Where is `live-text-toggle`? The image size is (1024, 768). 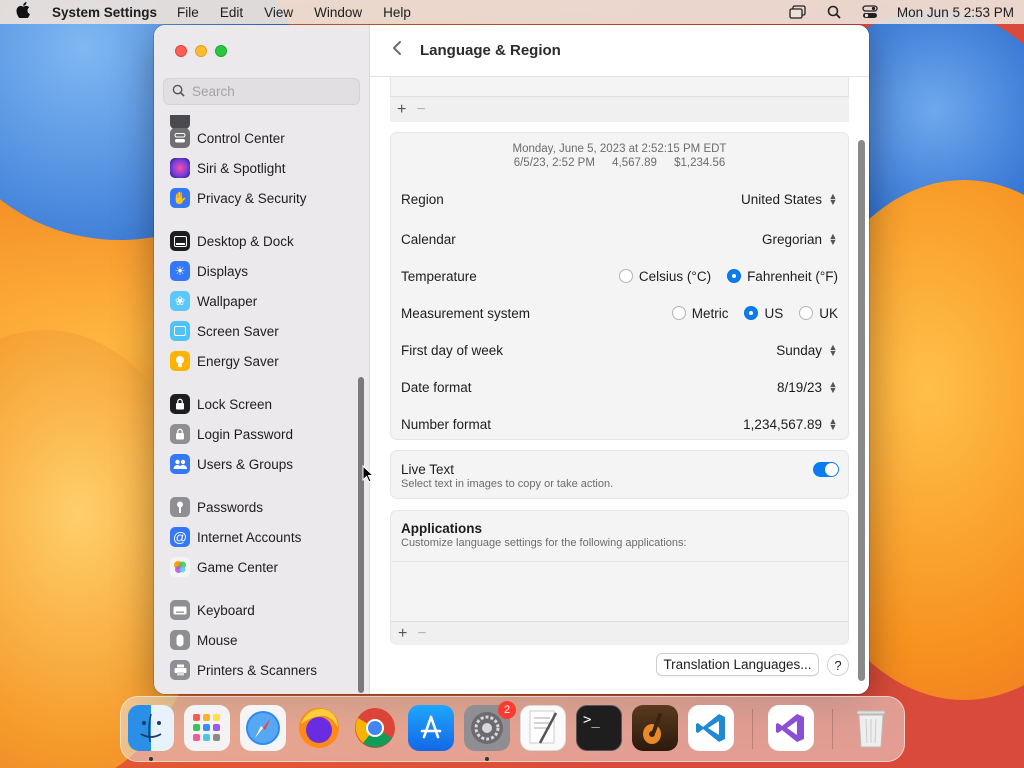
live-text-toggle is located at coordinates (826, 469).